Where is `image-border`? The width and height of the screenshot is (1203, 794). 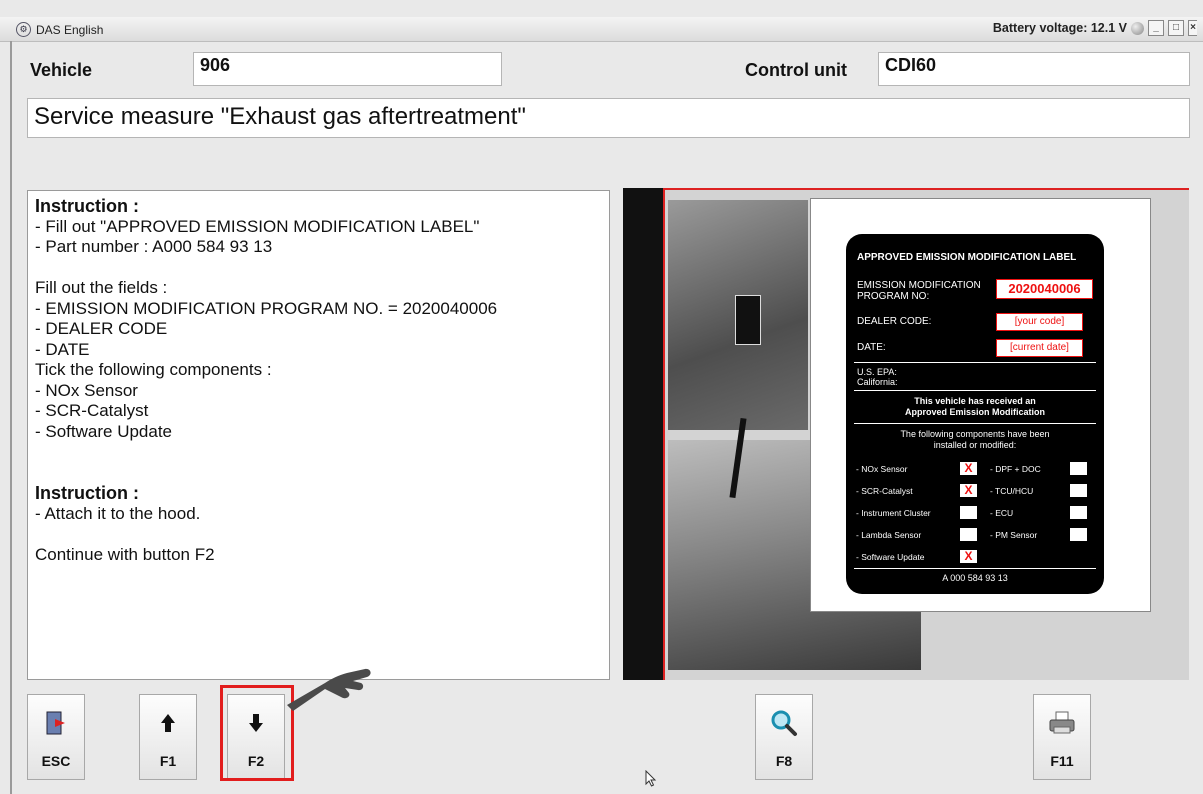
image-border is located at coordinates (643, 434).